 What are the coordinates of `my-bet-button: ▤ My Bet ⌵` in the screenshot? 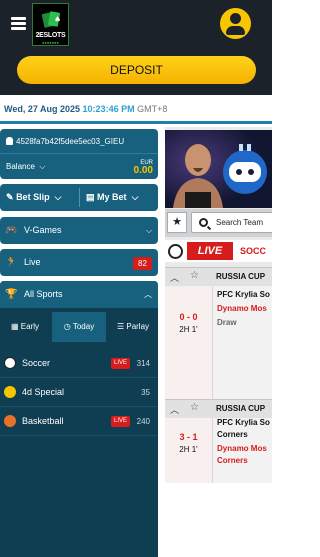 It's located at (112, 197).